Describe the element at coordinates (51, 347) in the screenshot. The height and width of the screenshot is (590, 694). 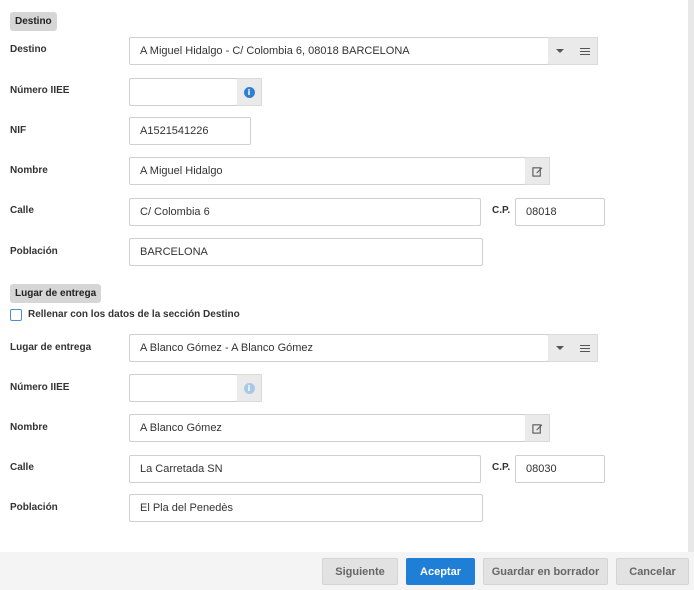
I see `lugar-entrega-label: Lugar de entrega` at that location.